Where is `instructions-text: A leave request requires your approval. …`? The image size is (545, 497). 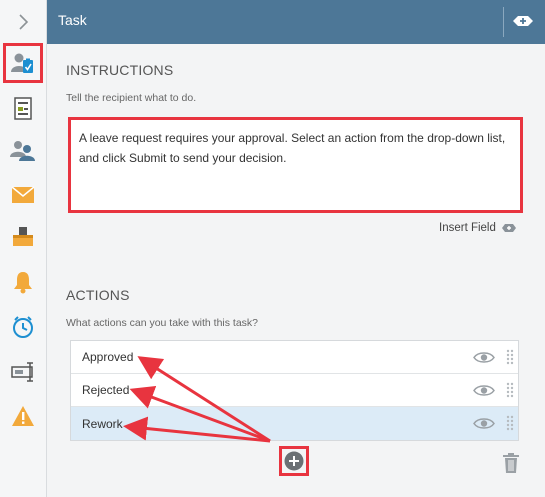 instructions-text: A leave request requires your approval. … is located at coordinates (292, 148).